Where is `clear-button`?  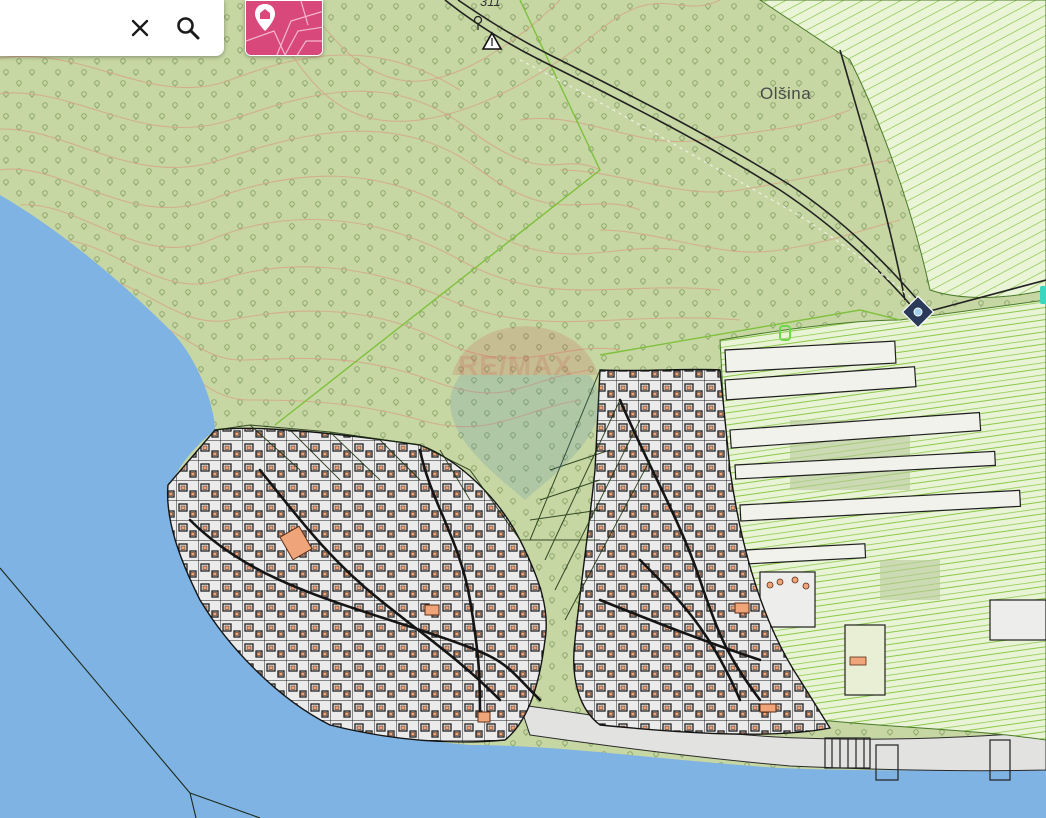
clear-button is located at coordinates (140, 28).